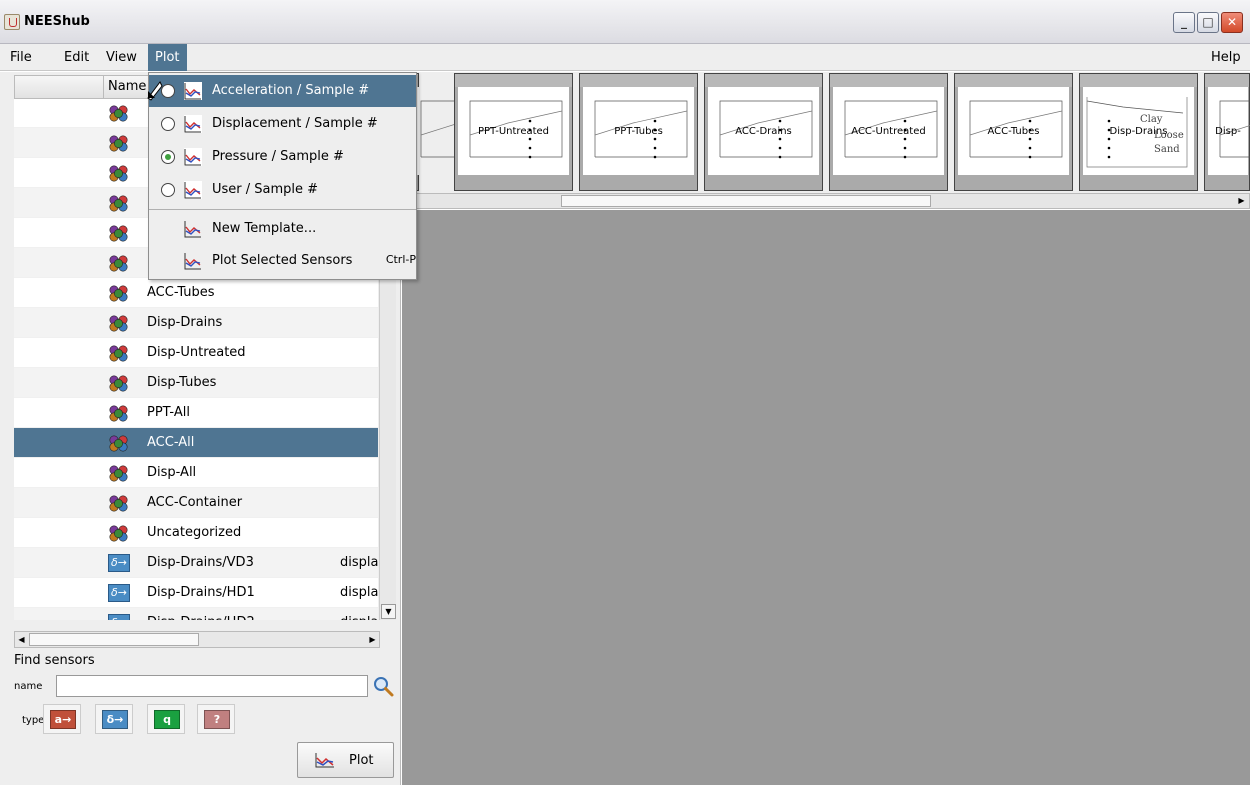  Describe the element at coordinates (1167, 149) in the screenshot. I see `thumbnail-note: Sand` at that location.